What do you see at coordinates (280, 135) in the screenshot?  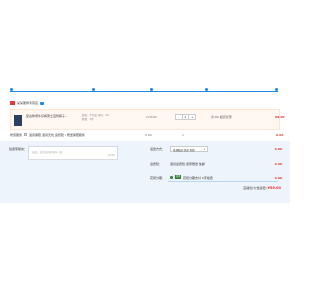 I see `service-total: 0.00` at bounding box center [280, 135].